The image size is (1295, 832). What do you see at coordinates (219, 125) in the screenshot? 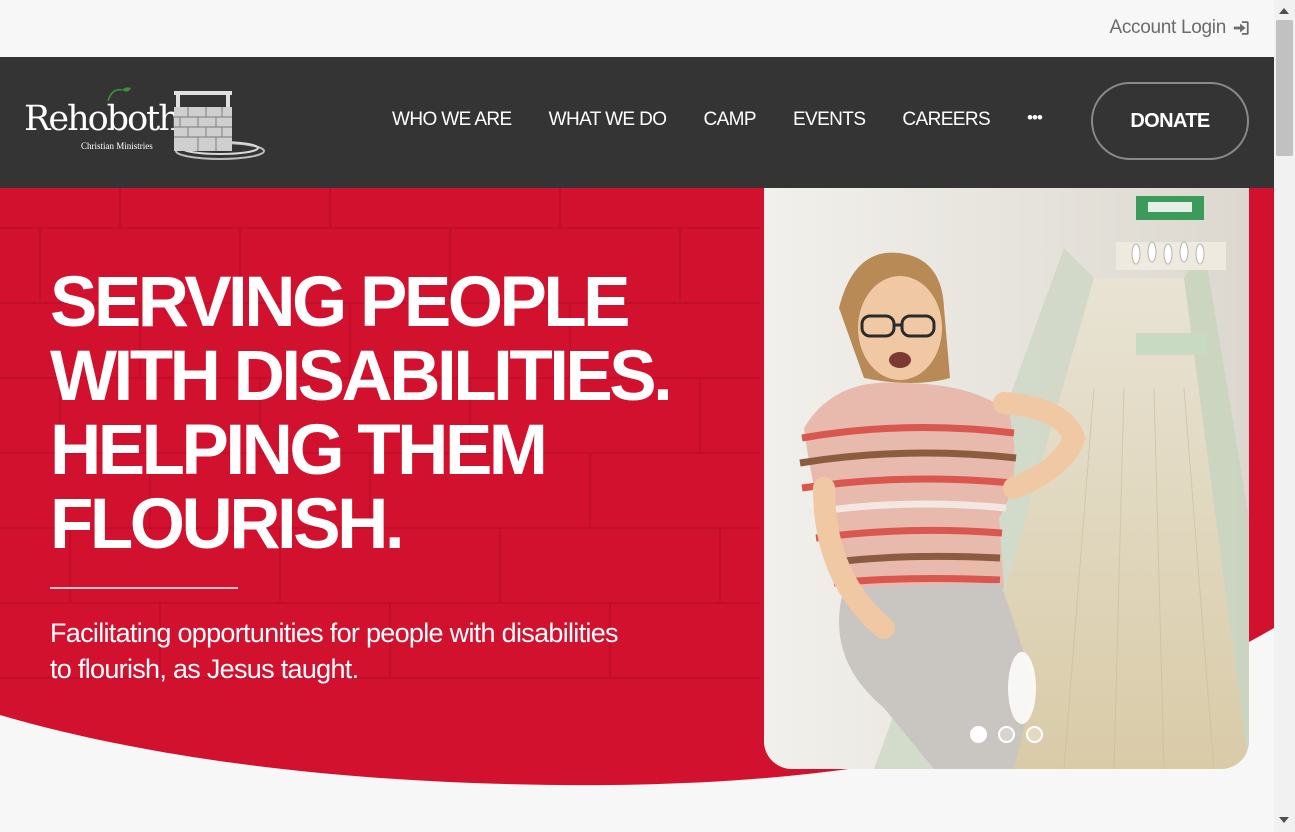
I see `well-icon` at bounding box center [219, 125].